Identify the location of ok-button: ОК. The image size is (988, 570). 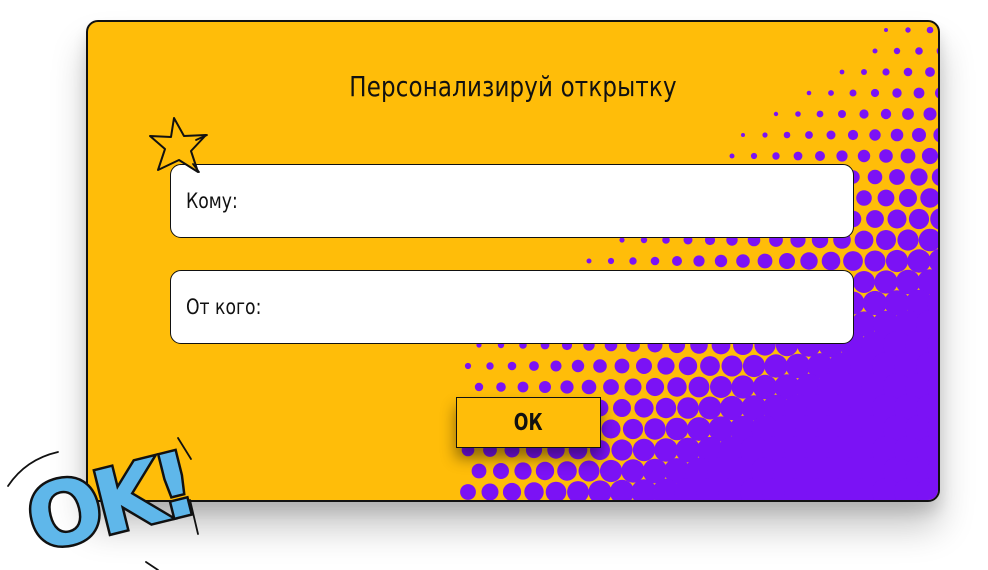
(528, 422).